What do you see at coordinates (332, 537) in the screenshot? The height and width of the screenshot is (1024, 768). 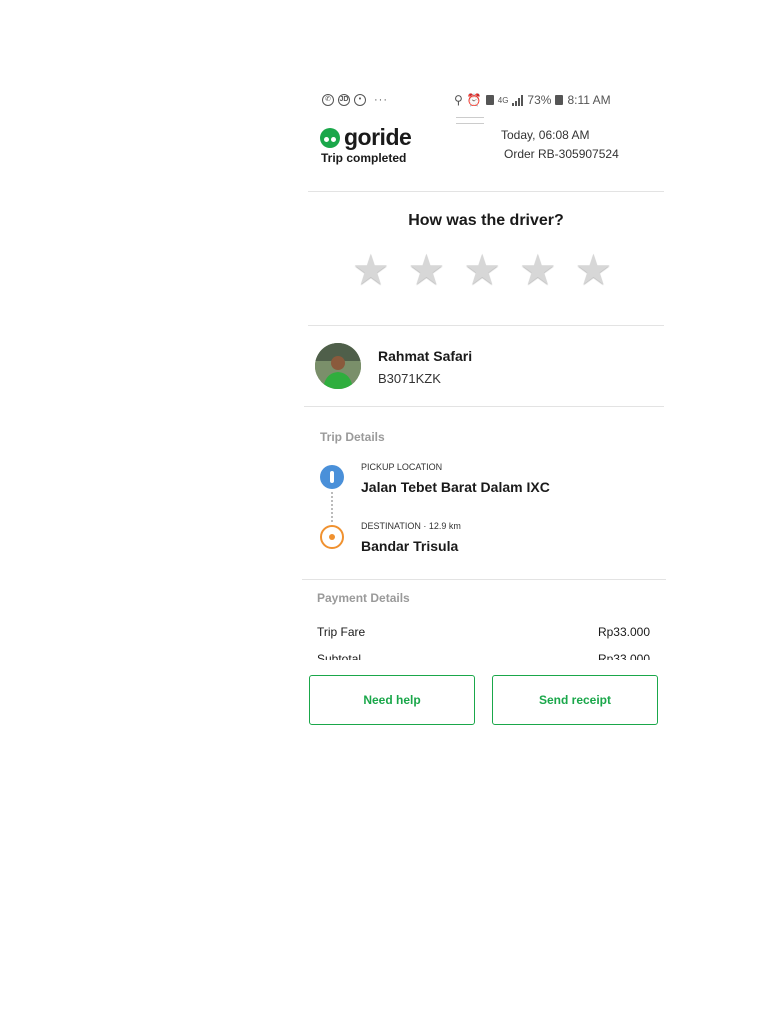 I see `destination-pin-icon` at bounding box center [332, 537].